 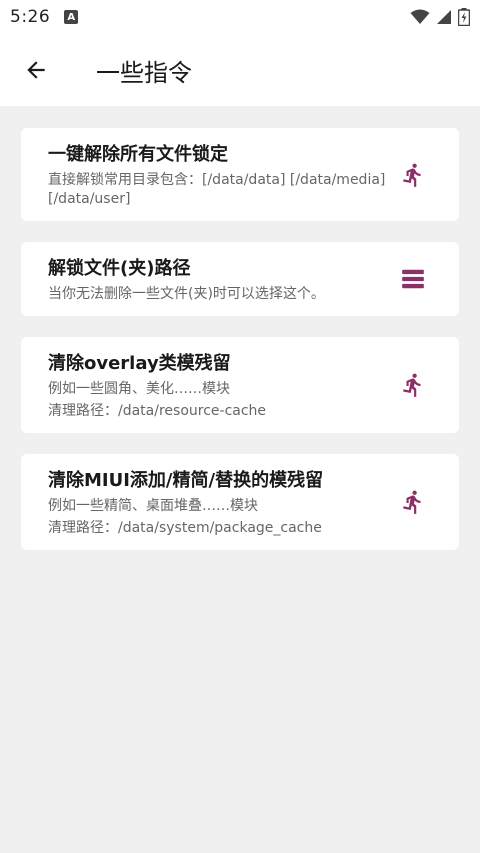 I want to click on card-path: 清理路径：/data/resource-cache, so click(x=157, y=411).